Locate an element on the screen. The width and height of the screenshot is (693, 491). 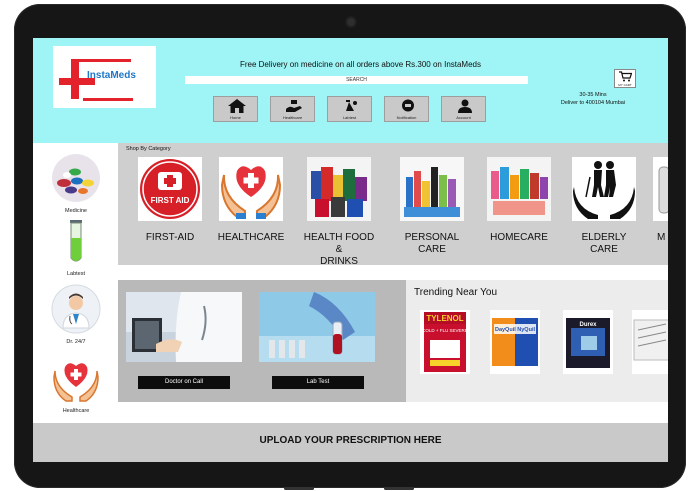
search-input: SEARCH is located at coordinates (356, 80).